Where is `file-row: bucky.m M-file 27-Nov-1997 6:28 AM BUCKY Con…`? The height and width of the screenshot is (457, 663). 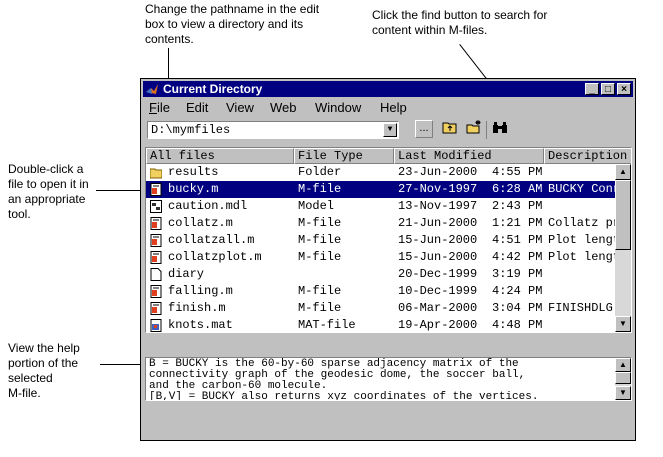 file-row: bucky.m M-file 27-Nov-1997 6:28 AM BUCKY Con… is located at coordinates (383, 189).